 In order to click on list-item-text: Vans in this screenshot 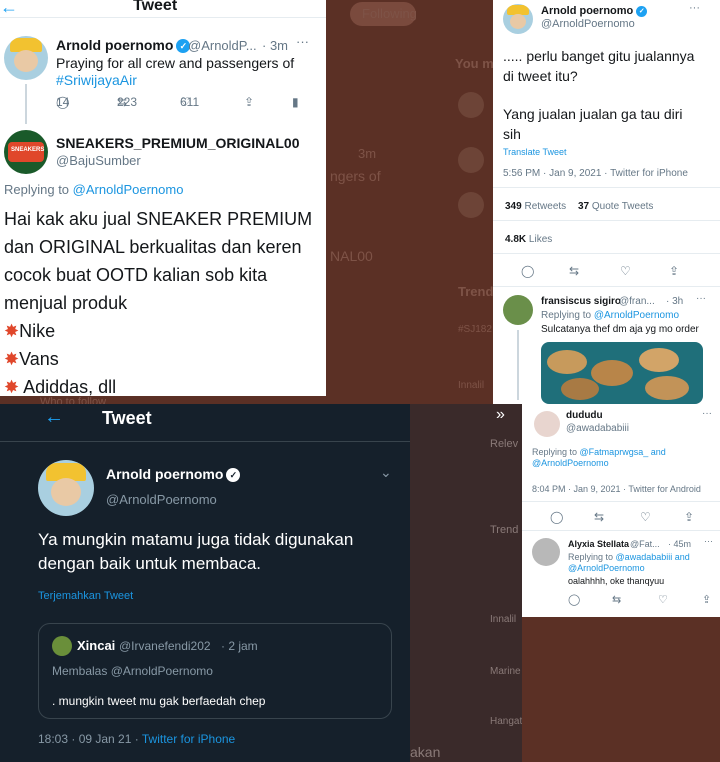, I will do `click(39, 359)`.